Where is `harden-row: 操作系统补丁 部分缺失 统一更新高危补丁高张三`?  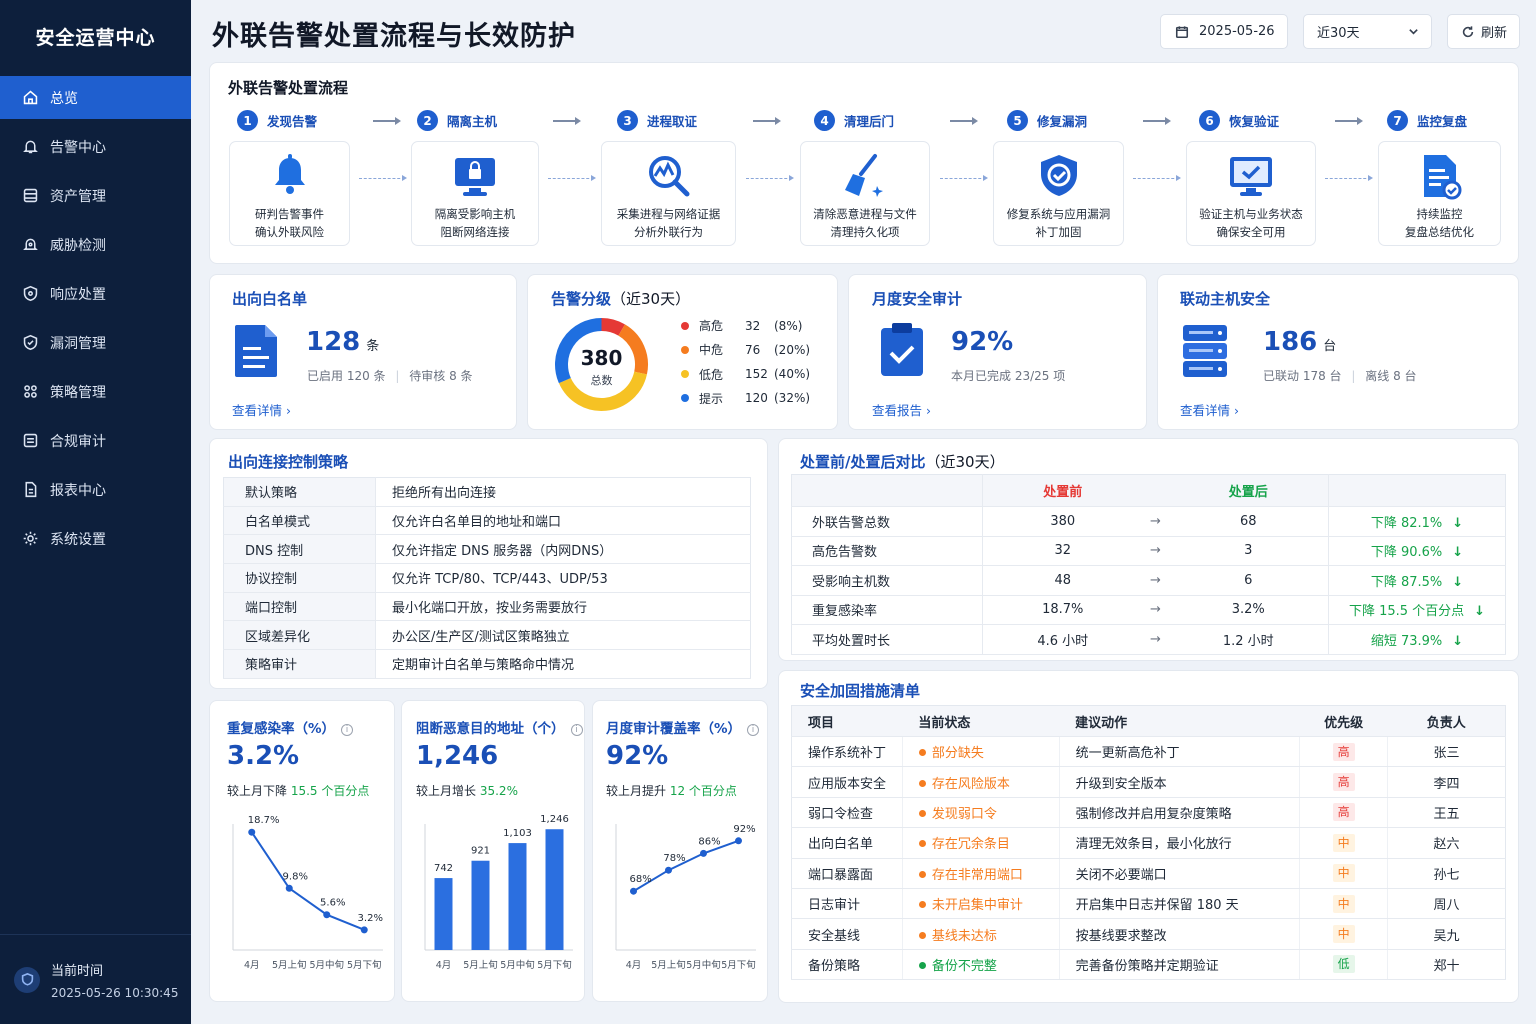
harden-row: 操作系统补丁 部分缺失 统一更新高危补丁高张三 is located at coordinates (1148, 752).